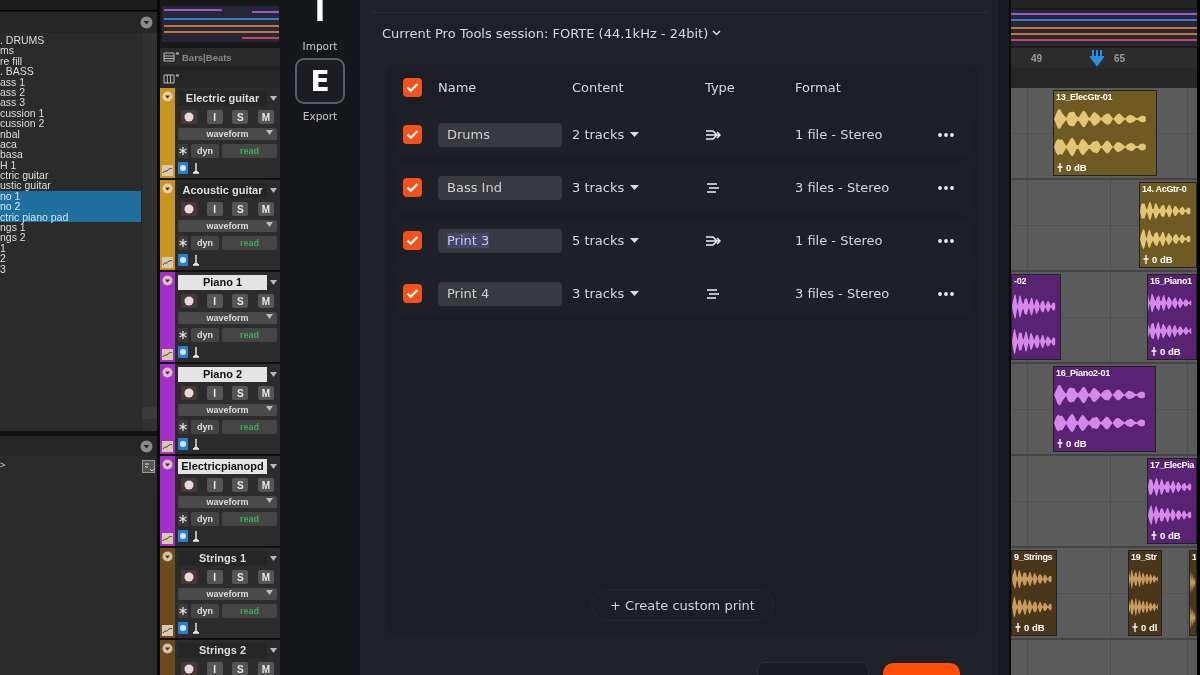  Describe the element at coordinates (171, 79) in the screenshot. I see `columns-icon` at that location.